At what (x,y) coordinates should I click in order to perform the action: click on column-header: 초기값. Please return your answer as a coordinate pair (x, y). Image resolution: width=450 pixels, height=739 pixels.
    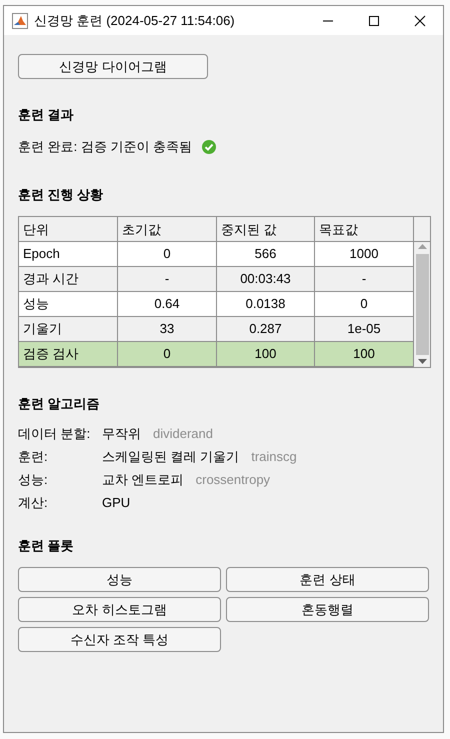
    Looking at the image, I should click on (167, 229).